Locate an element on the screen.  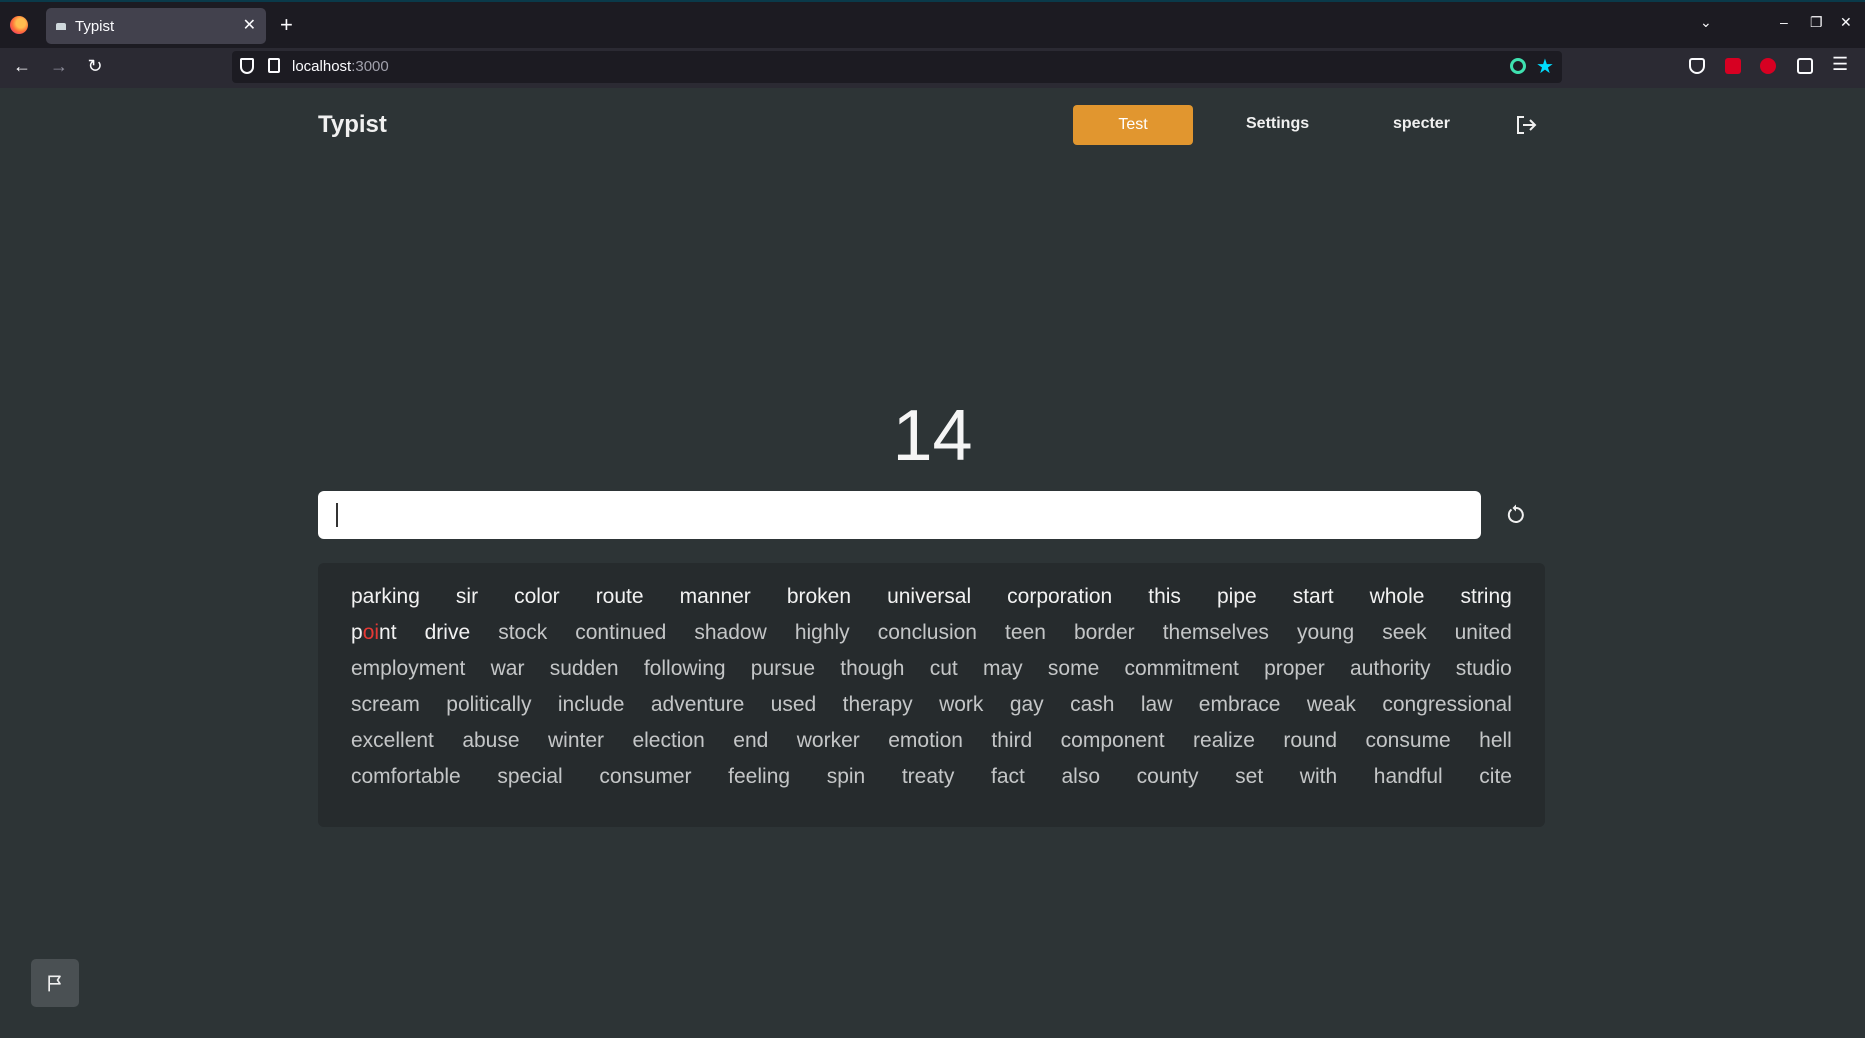
word: hell is located at coordinates (1495, 740).